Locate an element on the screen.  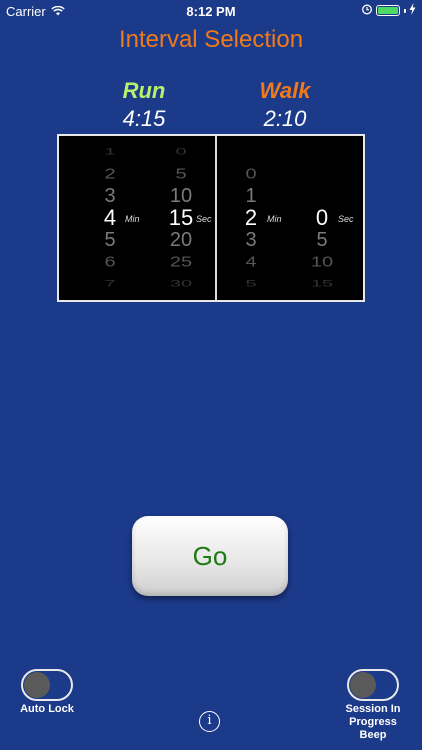
run-time: 4:15 is located at coordinates (144, 118).